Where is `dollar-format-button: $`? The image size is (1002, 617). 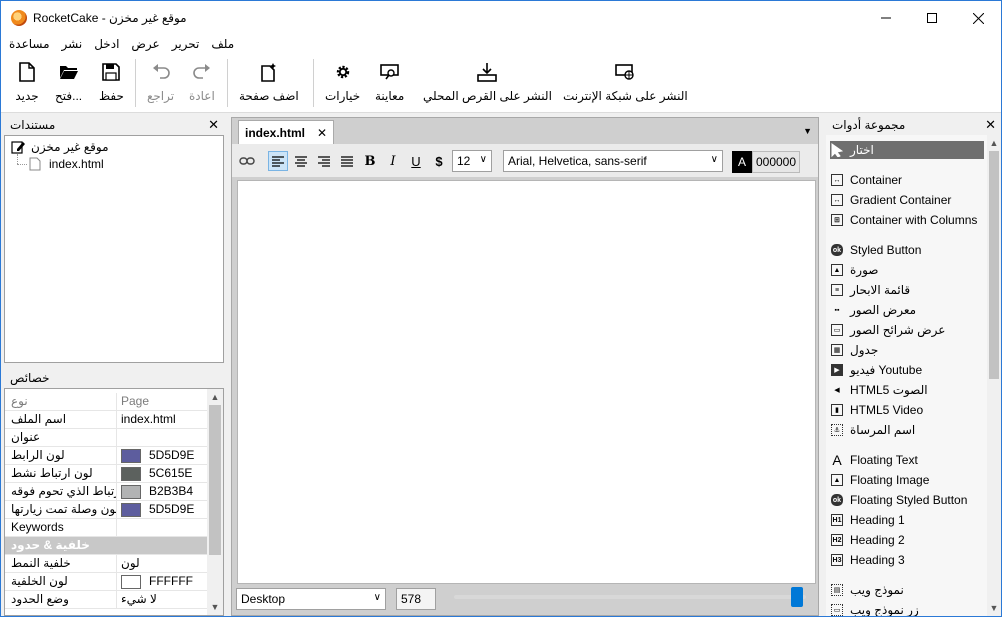
dollar-format-button: $ is located at coordinates (439, 161).